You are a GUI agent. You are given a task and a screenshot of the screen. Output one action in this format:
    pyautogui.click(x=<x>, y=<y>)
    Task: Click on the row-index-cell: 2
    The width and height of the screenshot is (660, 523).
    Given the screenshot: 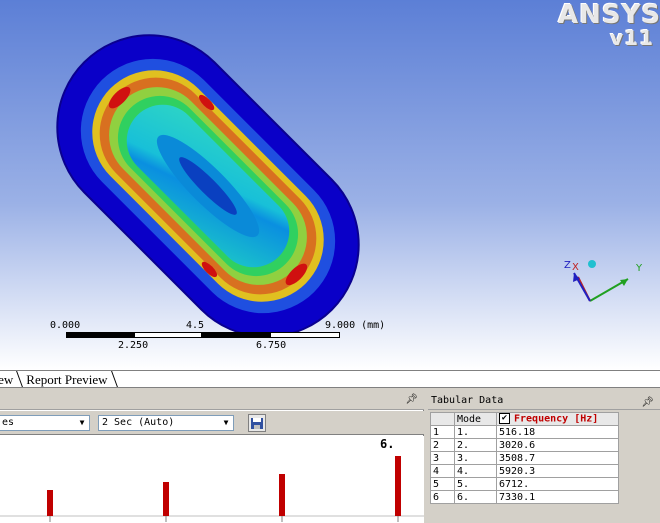 What is the action you would take?
    pyautogui.click(x=442, y=445)
    